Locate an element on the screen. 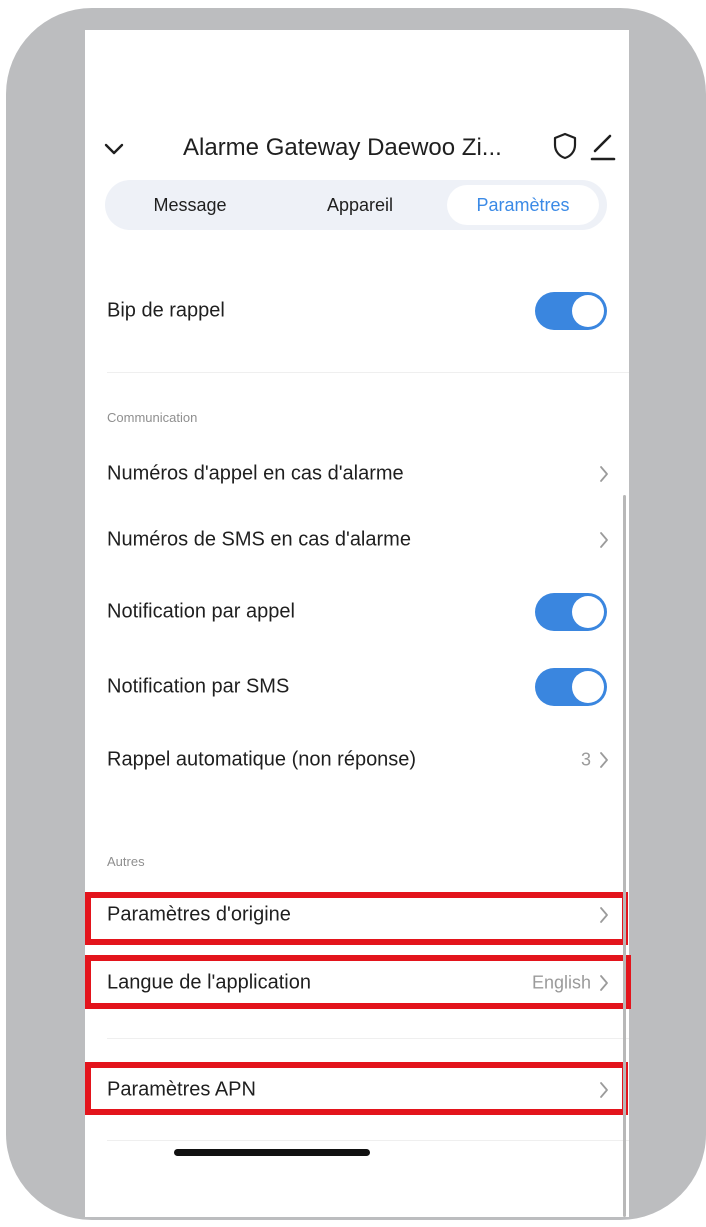  chevron-down-icon is located at coordinates (114, 148).